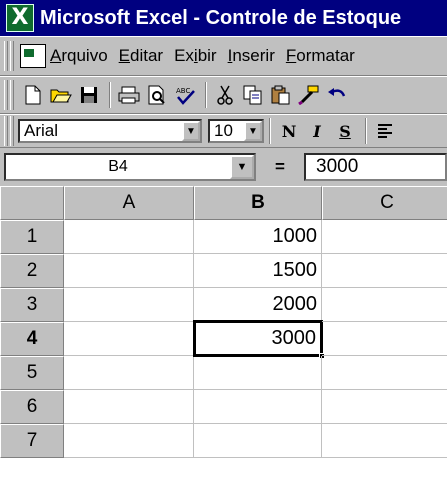 The height and width of the screenshot is (492, 447). Describe the element at coordinates (6, 131) in the screenshot. I see `format-grip` at that location.